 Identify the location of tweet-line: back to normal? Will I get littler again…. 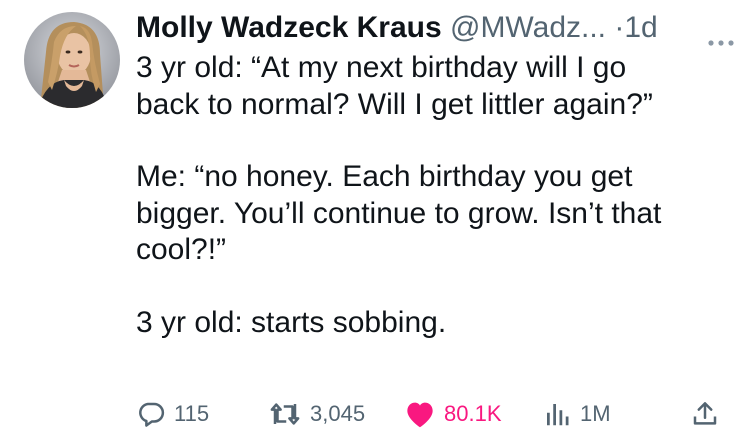
(394, 104).